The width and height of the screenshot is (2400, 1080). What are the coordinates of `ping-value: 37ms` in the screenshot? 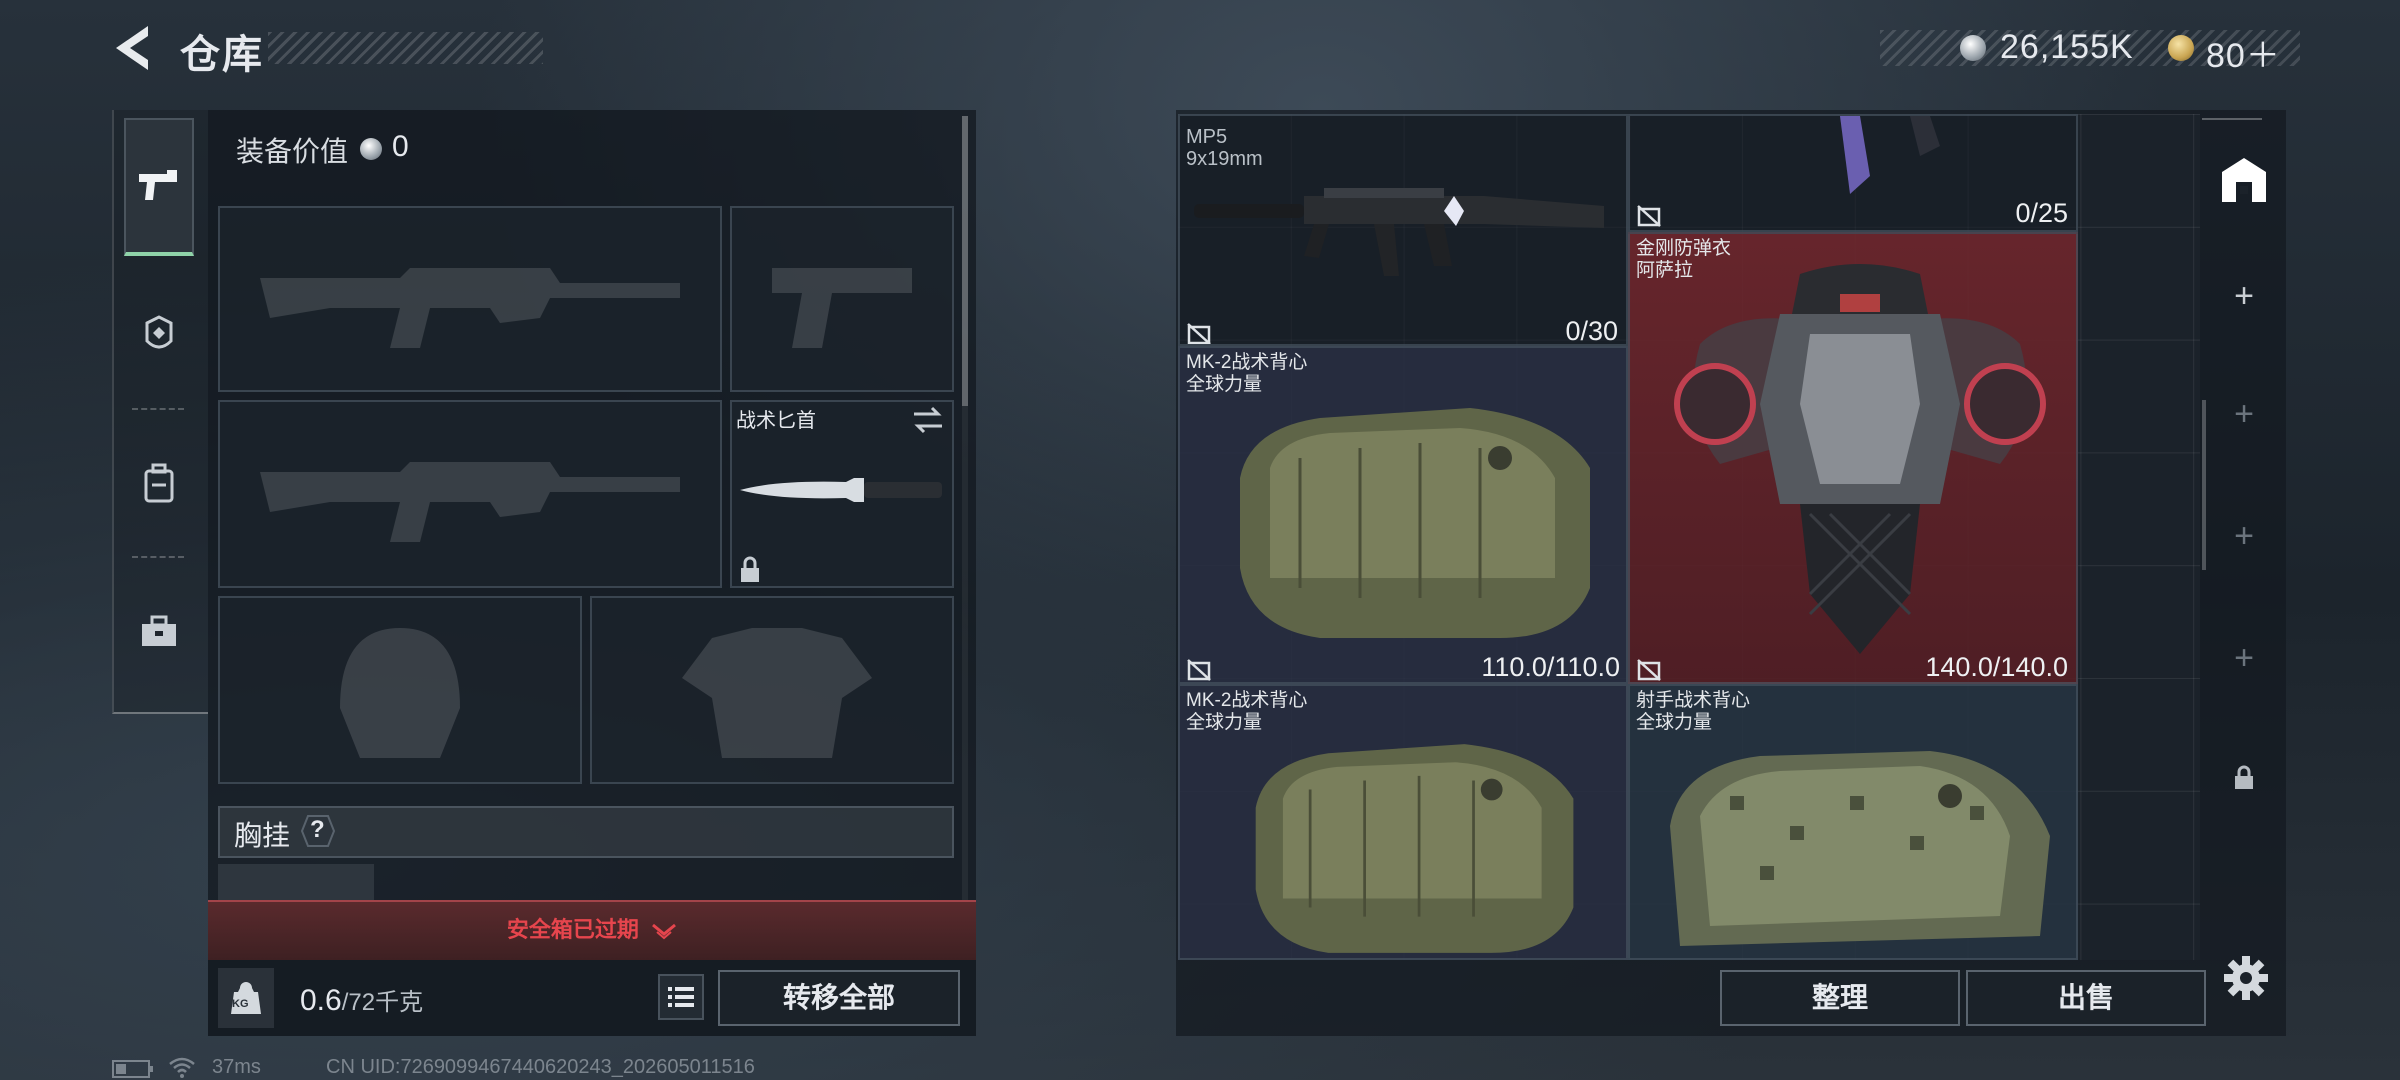 It's located at (236, 1067).